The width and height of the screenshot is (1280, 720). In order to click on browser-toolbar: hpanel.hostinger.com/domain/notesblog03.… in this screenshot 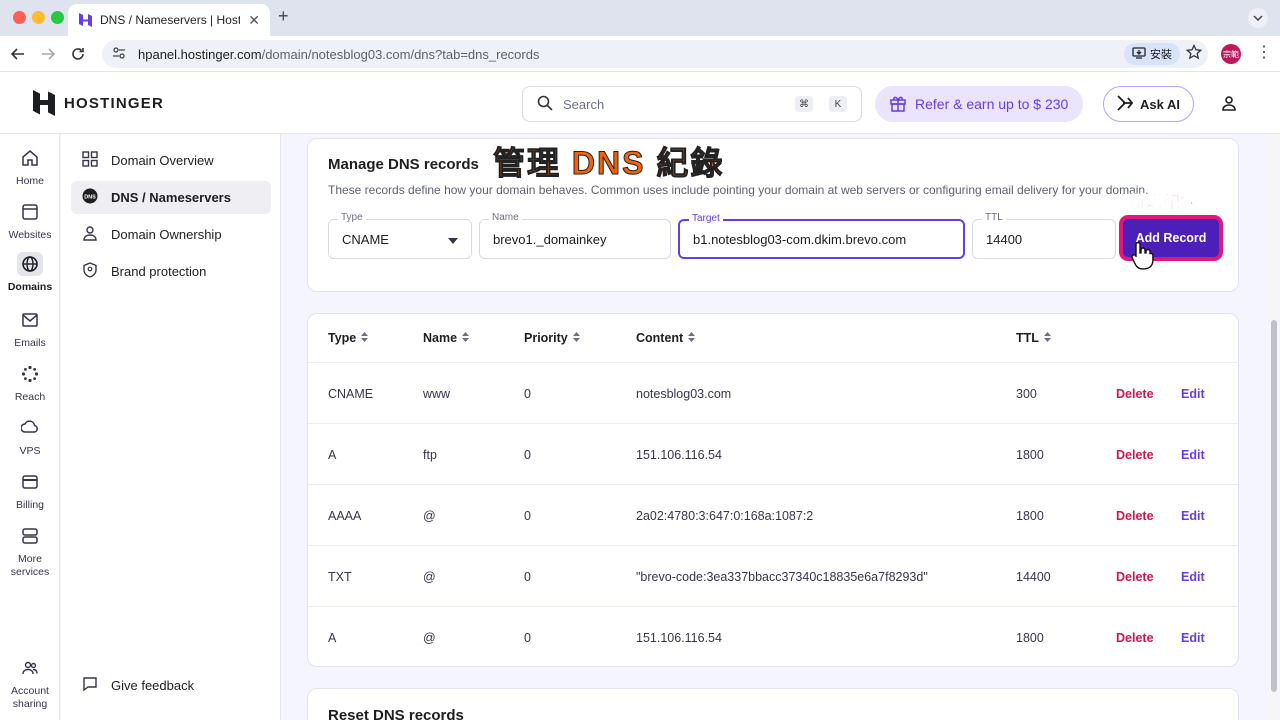, I will do `click(640, 54)`.